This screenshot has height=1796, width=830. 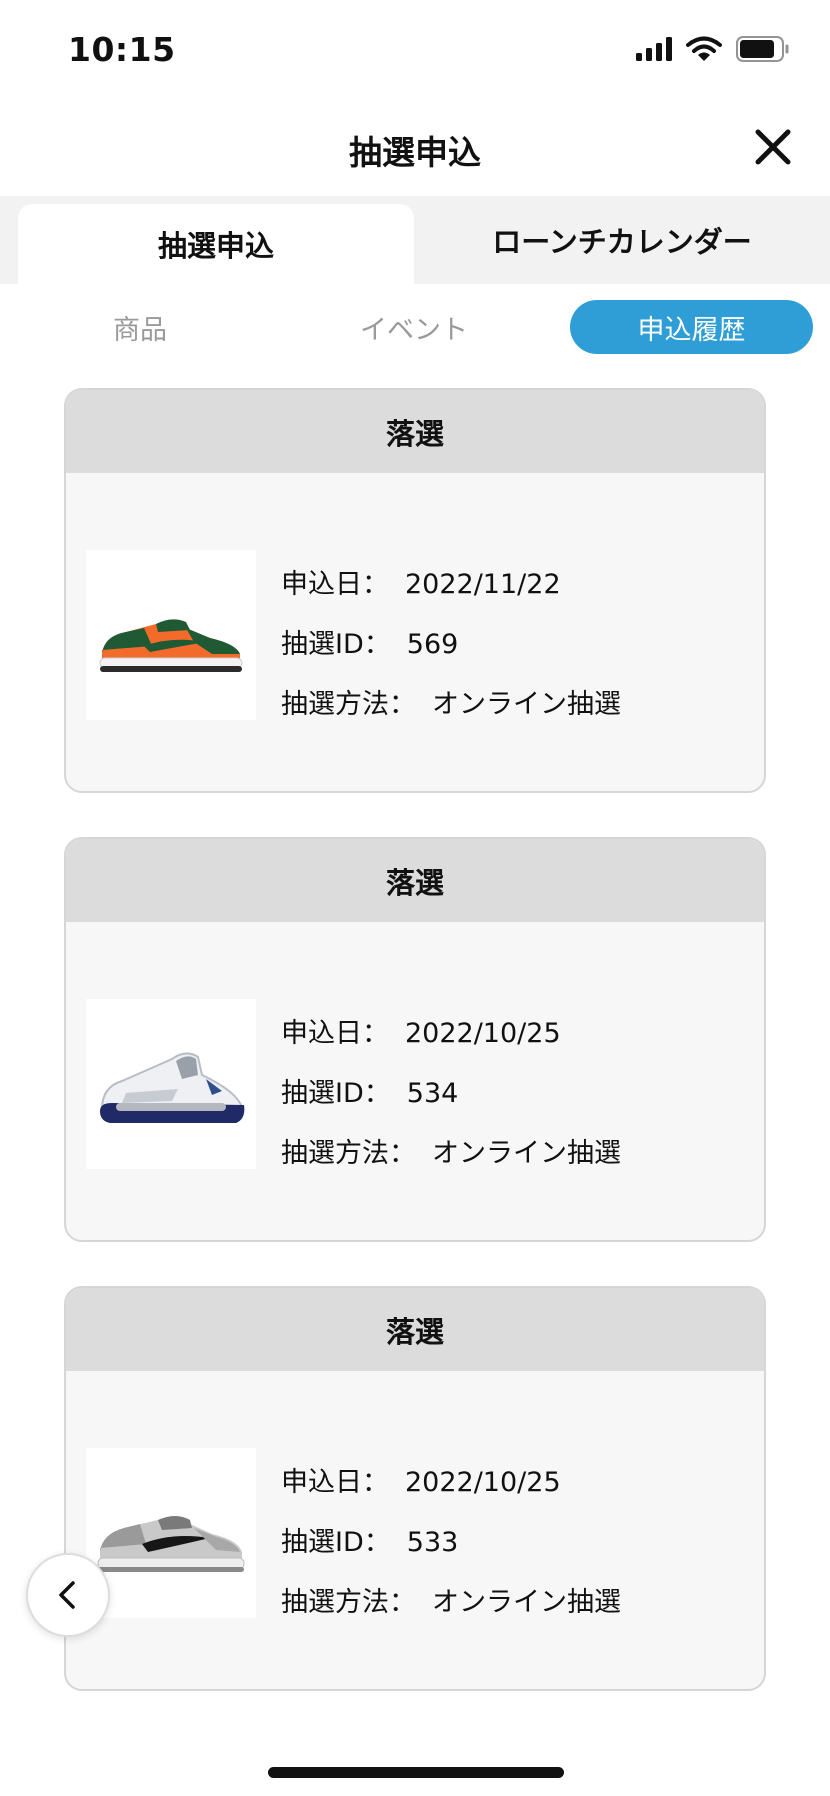 I want to click on wifi-icon, so click(x=704, y=48).